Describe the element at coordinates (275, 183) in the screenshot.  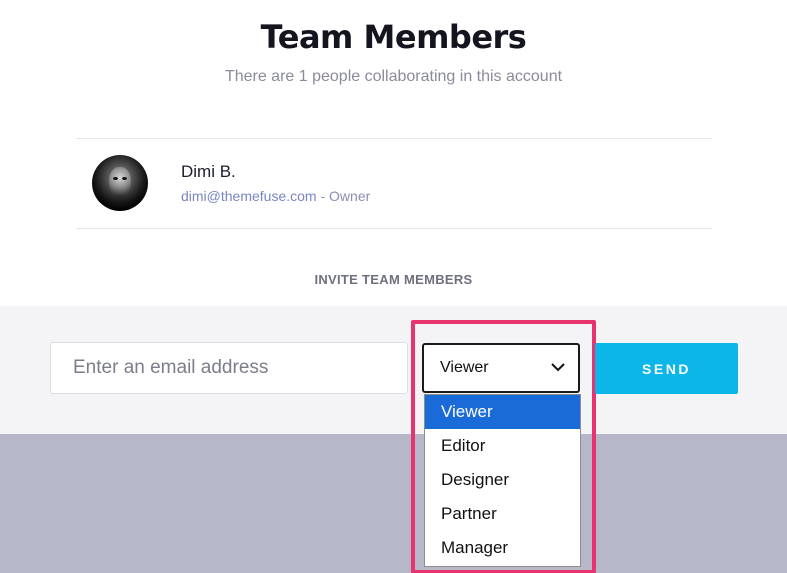
I see `member-info: Dimi B. dimi@themefuse.com - Owner` at that location.